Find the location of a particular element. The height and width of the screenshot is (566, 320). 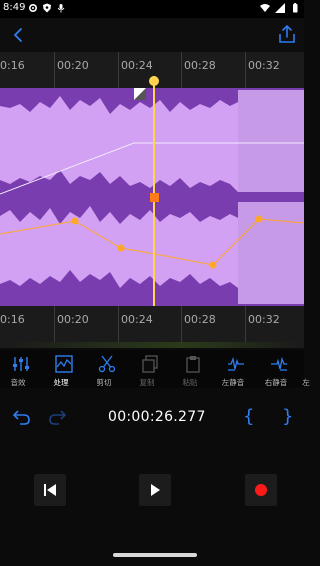

tool-process: 处理 is located at coordinates (64, 369).